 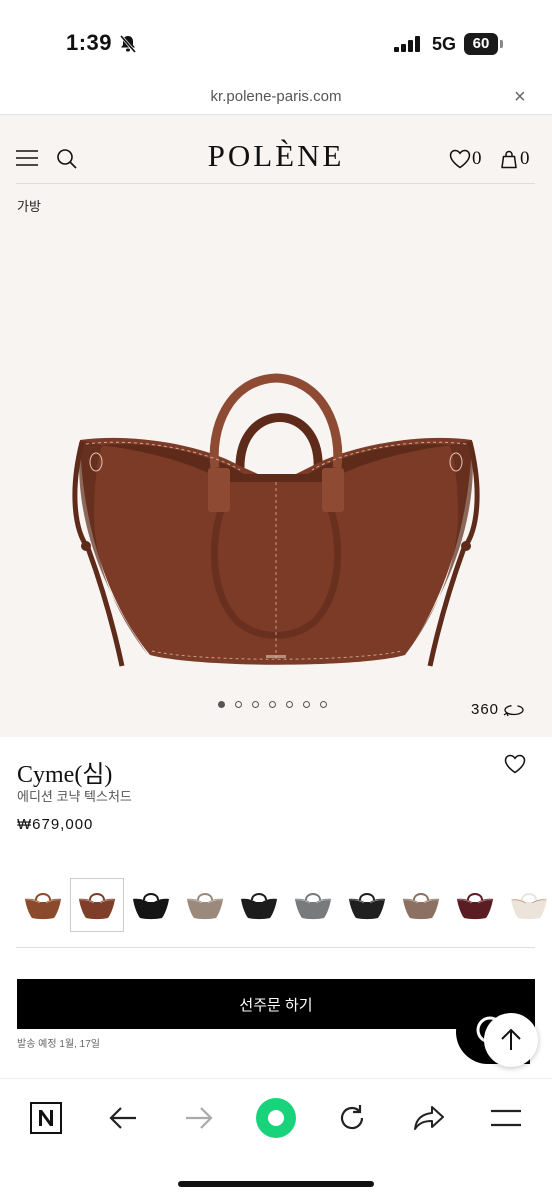 What do you see at coordinates (275, 947) in the screenshot?
I see `swatch-divider` at bounding box center [275, 947].